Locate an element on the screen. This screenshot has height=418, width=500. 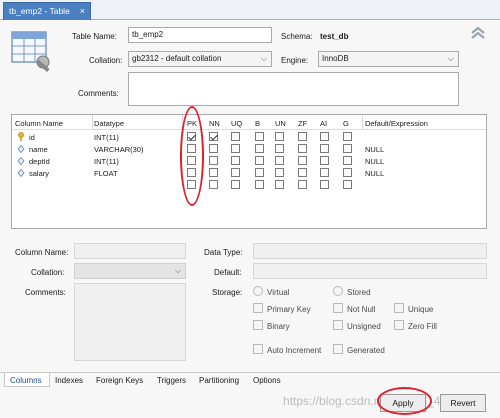
table-row: salary FLOAT NULL is located at coordinates (249, 173).